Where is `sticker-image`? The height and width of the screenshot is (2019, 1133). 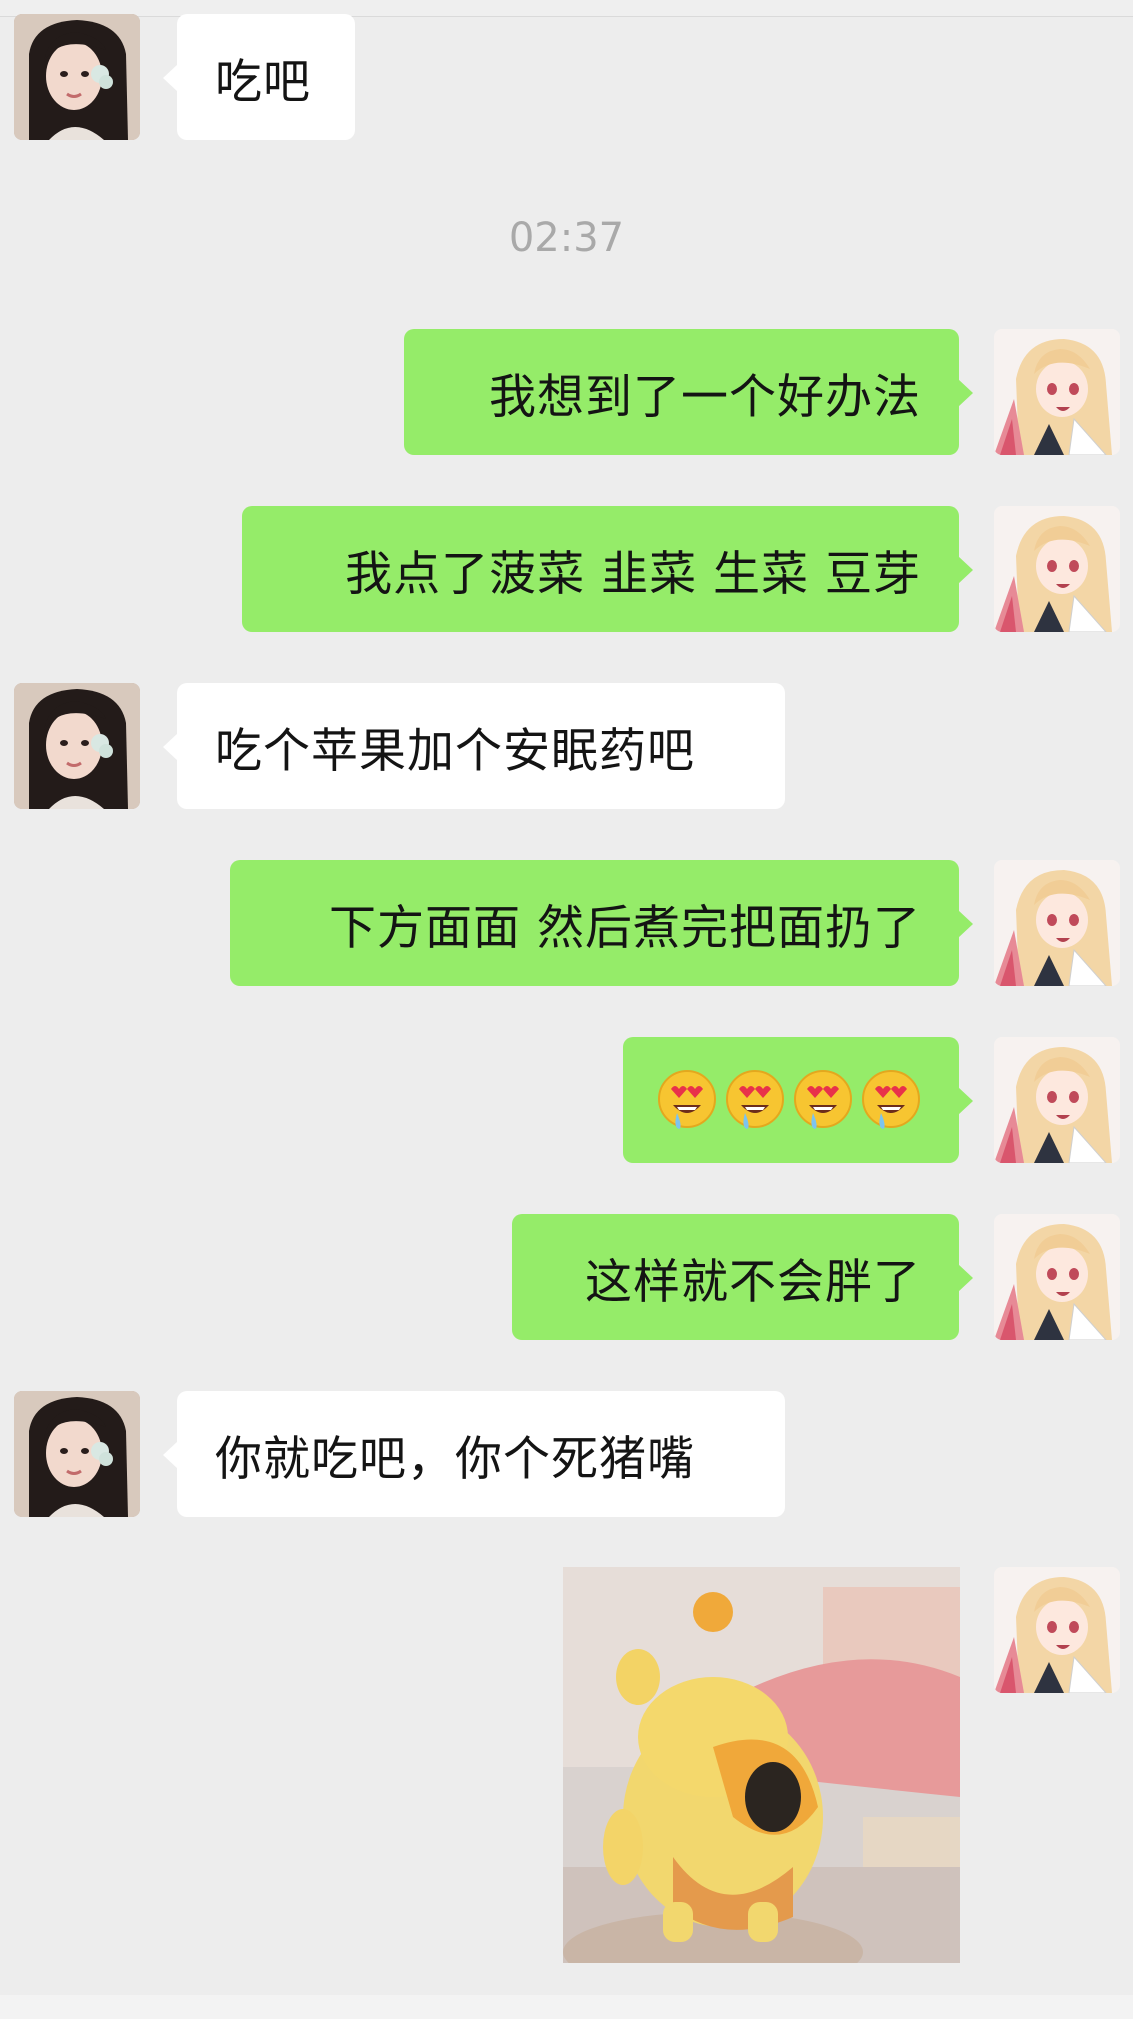
sticker-image is located at coordinates (761, 1765).